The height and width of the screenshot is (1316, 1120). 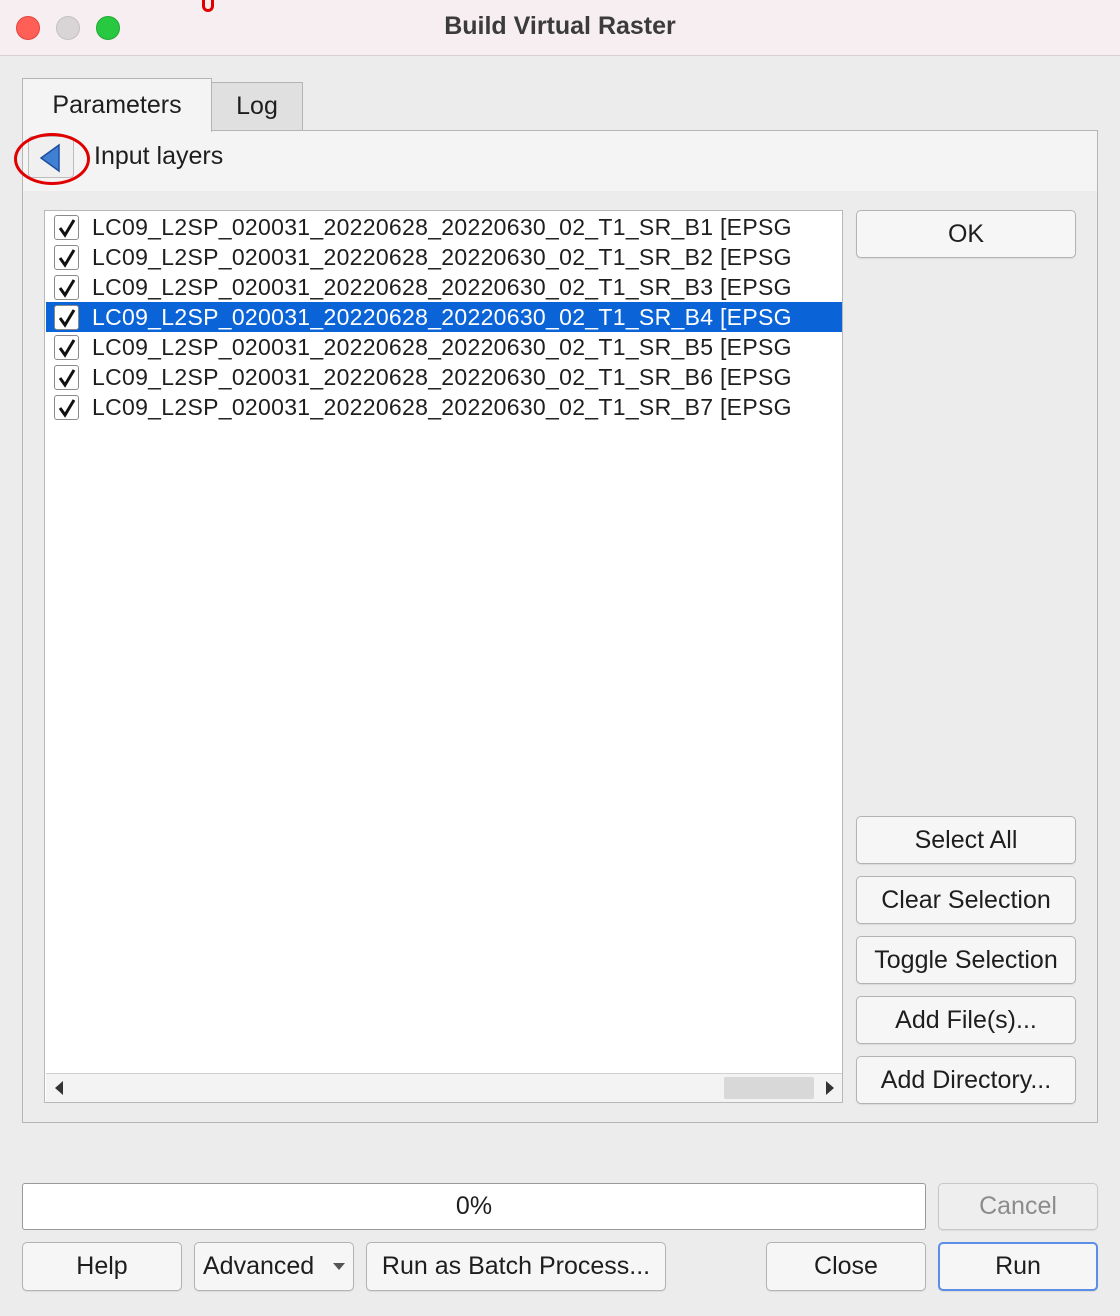 I want to click on scrollbar-thumb, so click(x=769, y=1088).